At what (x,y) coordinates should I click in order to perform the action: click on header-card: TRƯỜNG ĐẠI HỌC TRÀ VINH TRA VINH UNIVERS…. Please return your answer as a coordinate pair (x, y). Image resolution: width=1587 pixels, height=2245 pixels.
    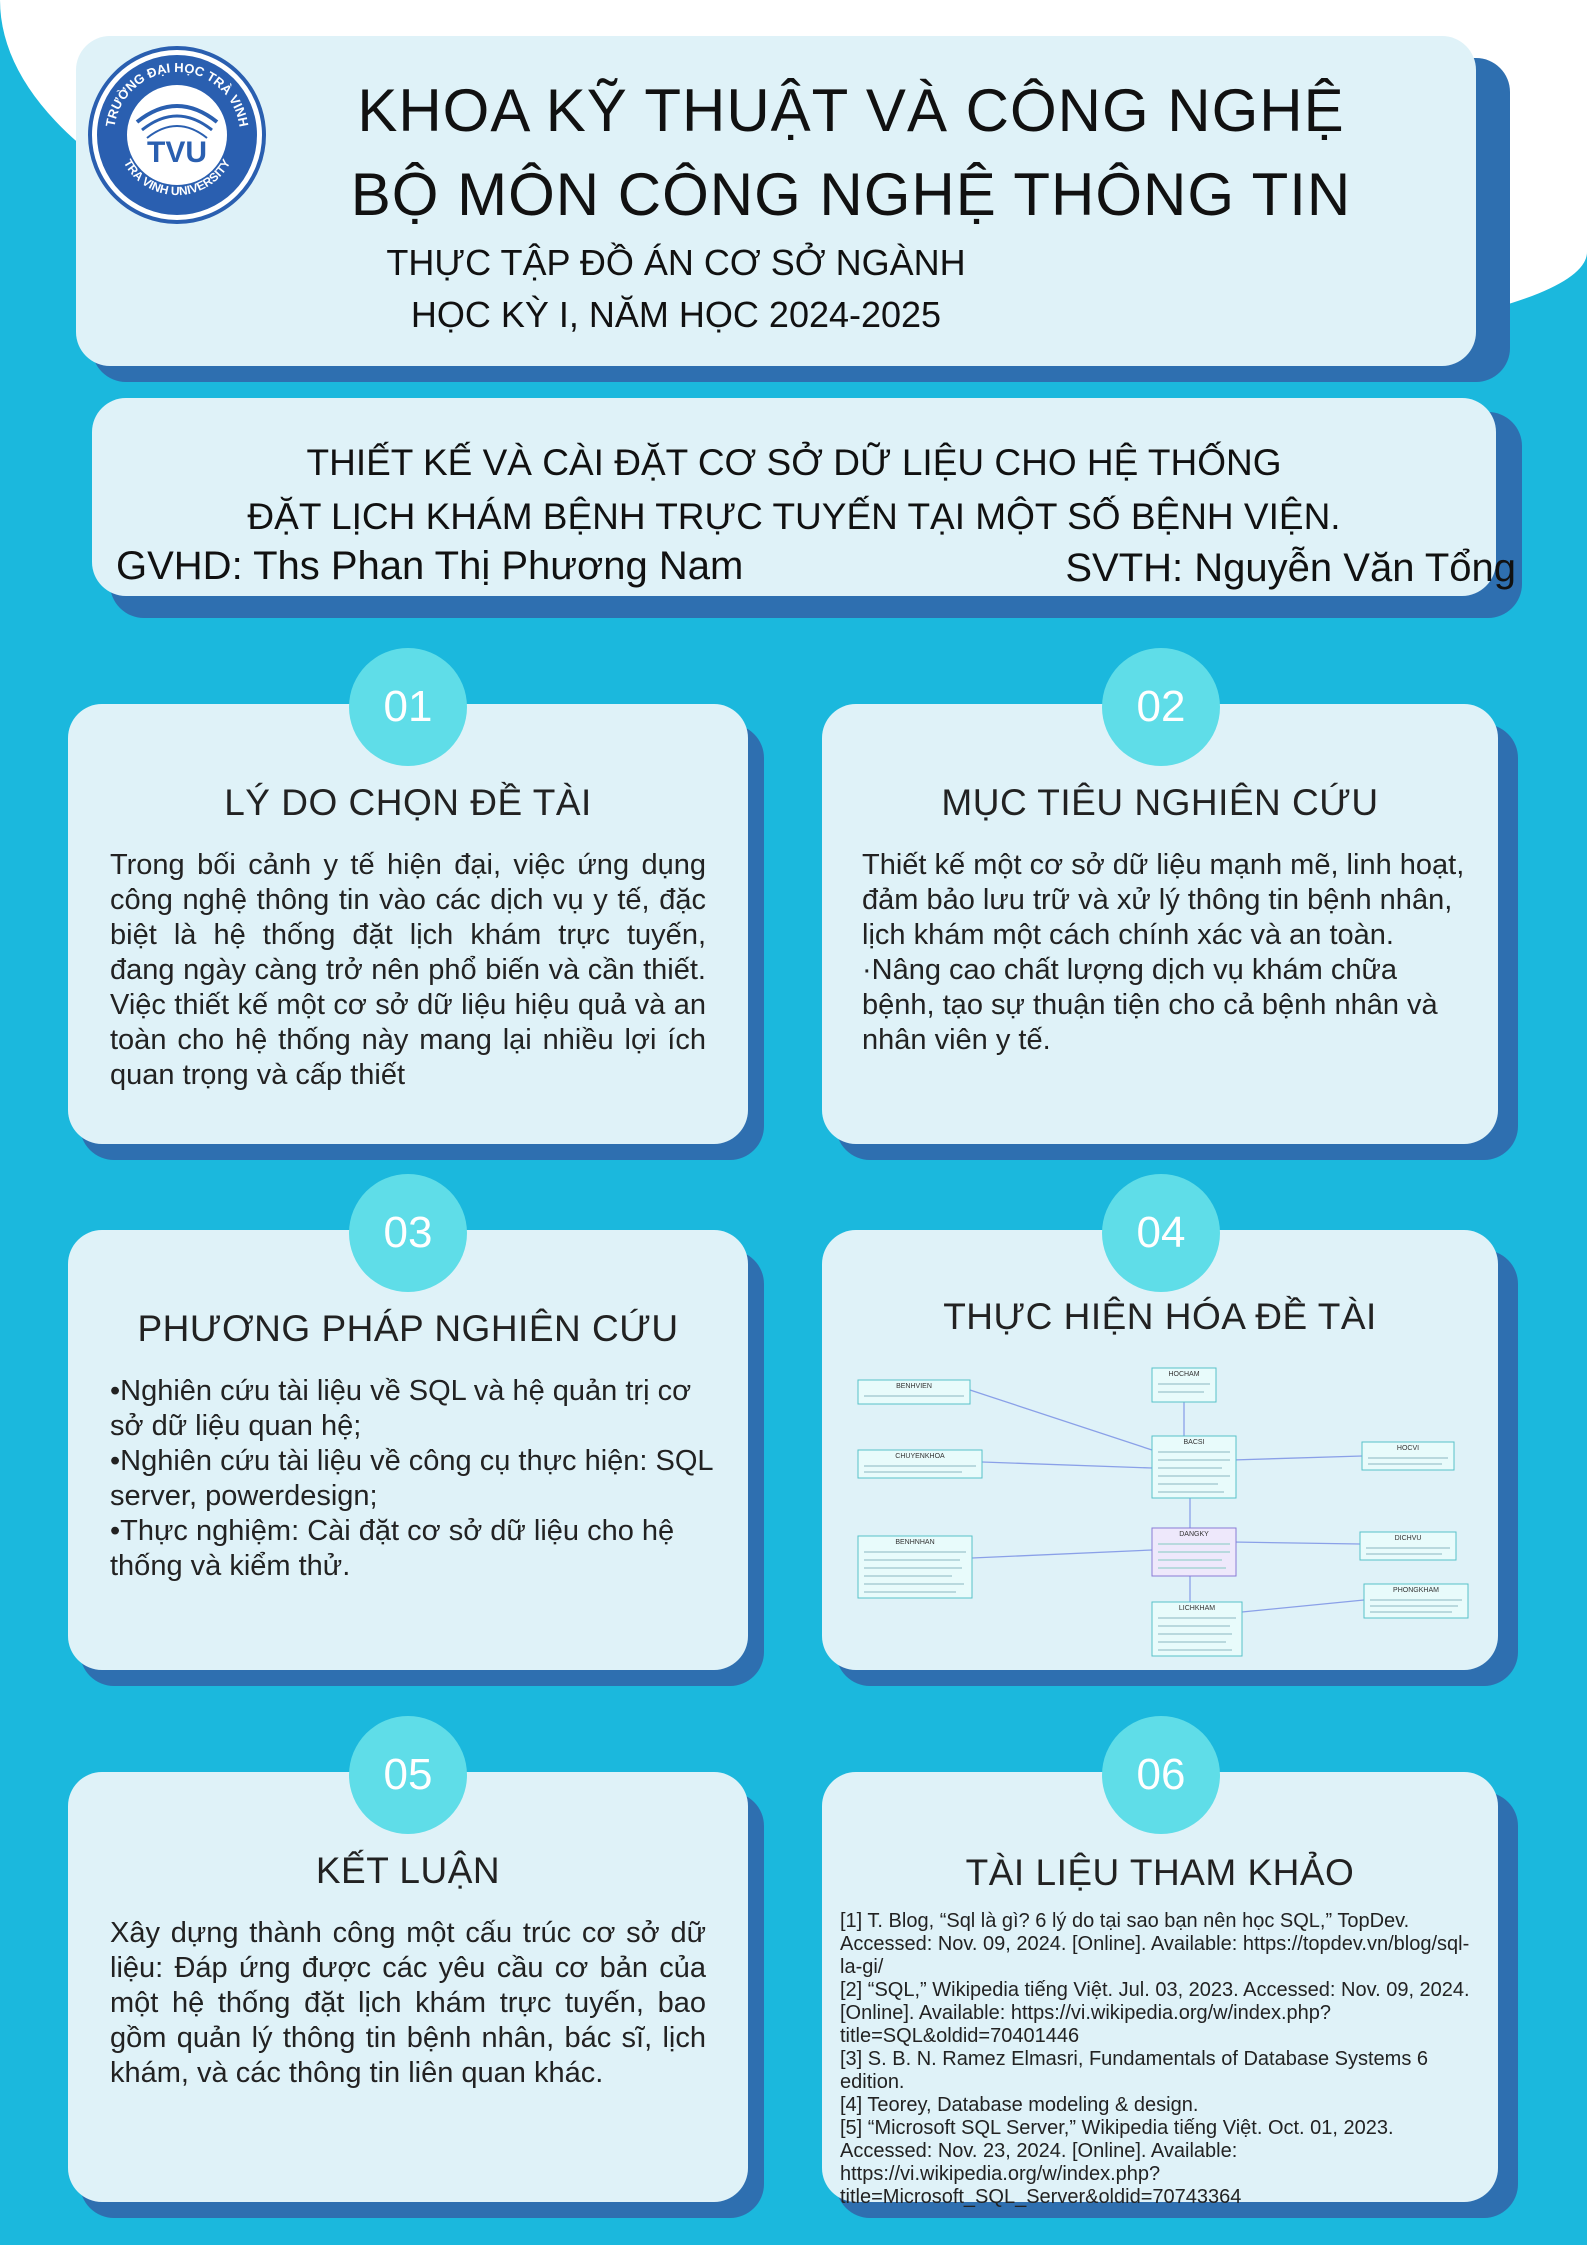
    Looking at the image, I should click on (776, 201).